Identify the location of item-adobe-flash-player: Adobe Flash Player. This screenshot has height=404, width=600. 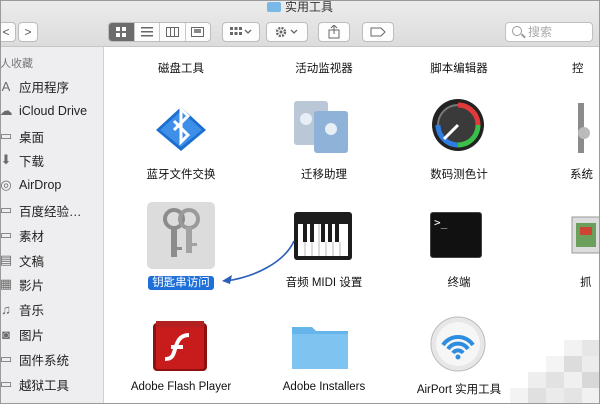
(181, 387).